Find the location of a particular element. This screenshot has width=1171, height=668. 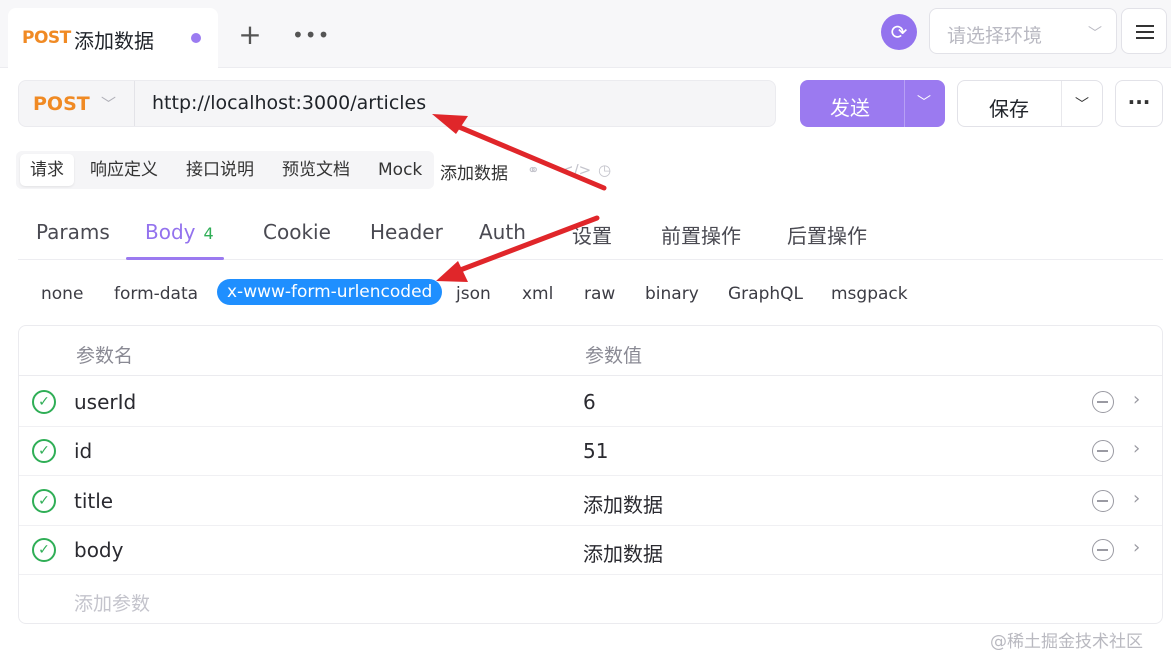

watermark: @稀土掘金技术社区 is located at coordinates (1066, 642).